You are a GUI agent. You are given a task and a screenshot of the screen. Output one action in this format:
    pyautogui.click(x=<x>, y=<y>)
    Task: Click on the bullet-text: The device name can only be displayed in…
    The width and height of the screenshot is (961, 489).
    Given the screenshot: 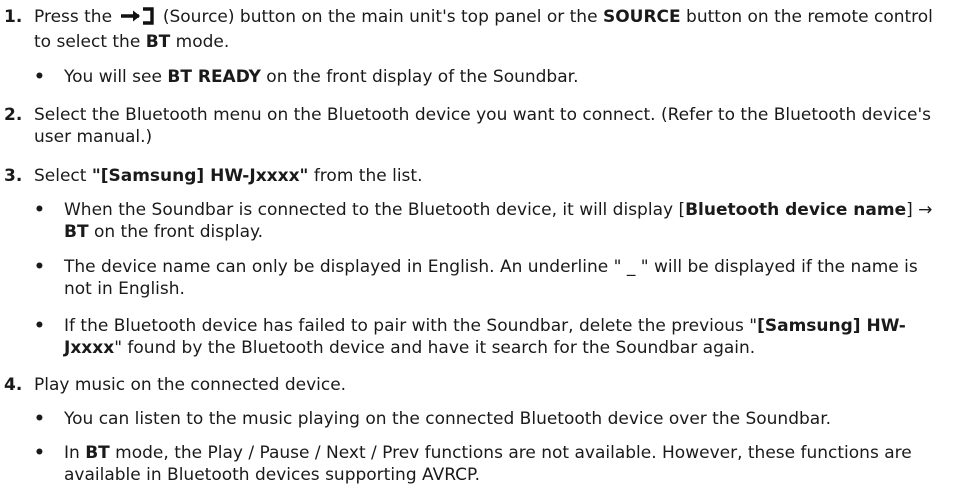 What is the action you would take?
    pyautogui.click(x=491, y=278)
    